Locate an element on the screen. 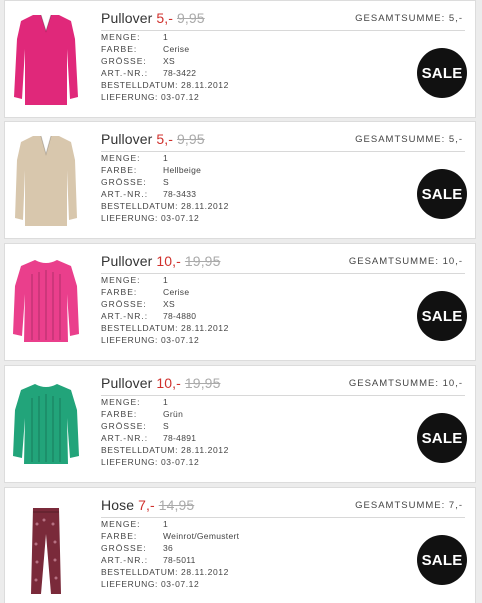  total-value: 7,- is located at coordinates (455, 505).